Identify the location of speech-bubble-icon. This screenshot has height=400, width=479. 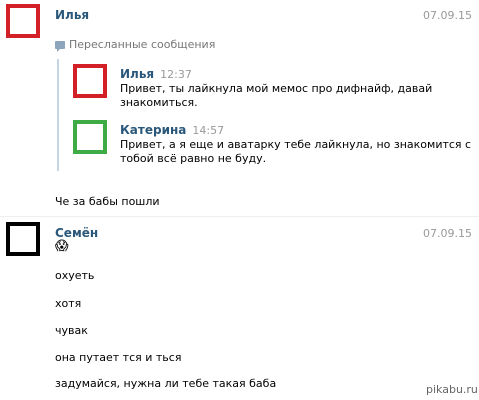
(60, 45).